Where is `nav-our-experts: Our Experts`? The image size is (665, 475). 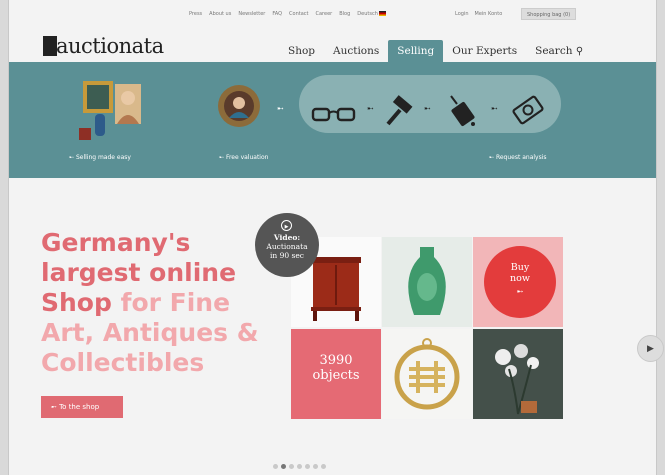 nav-our-experts: Our Experts is located at coordinates (484, 51).